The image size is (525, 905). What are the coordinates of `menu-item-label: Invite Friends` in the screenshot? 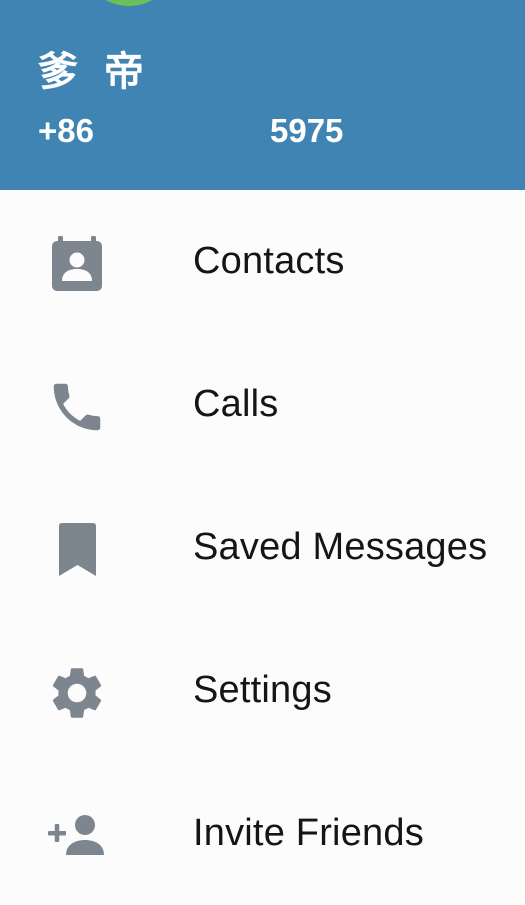 It's located at (308, 833).